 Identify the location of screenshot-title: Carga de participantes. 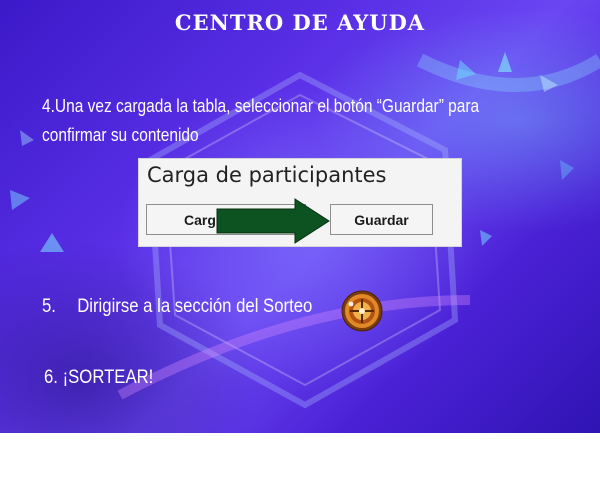
(267, 175).